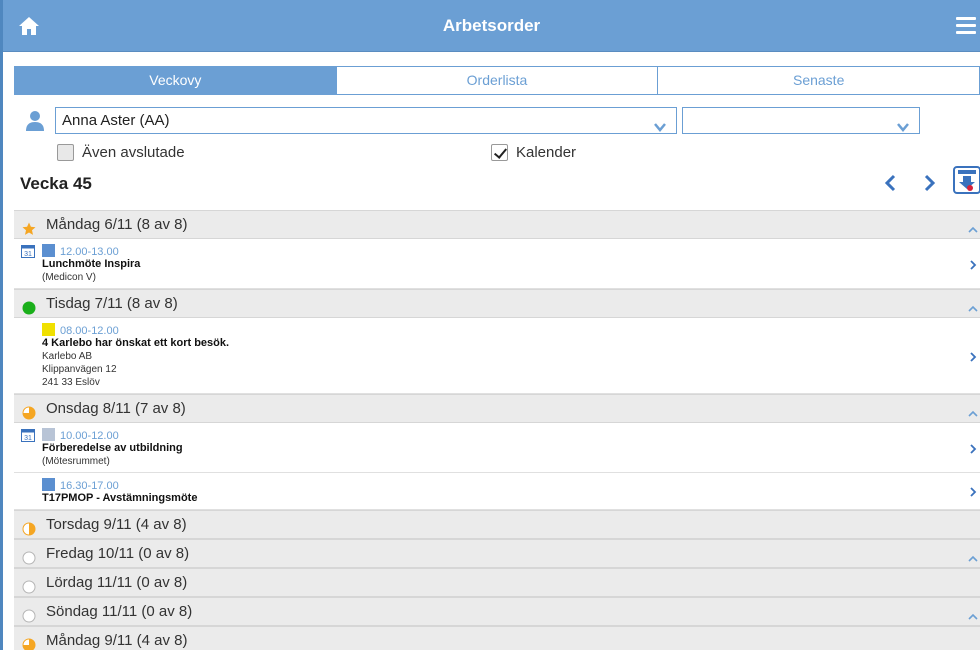 This screenshot has width=980, height=650. What do you see at coordinates (497, 553) in the screenshot?
I see `day-header: Fredag 10/11 (0 av 8)` at bounding box center [497, 553].